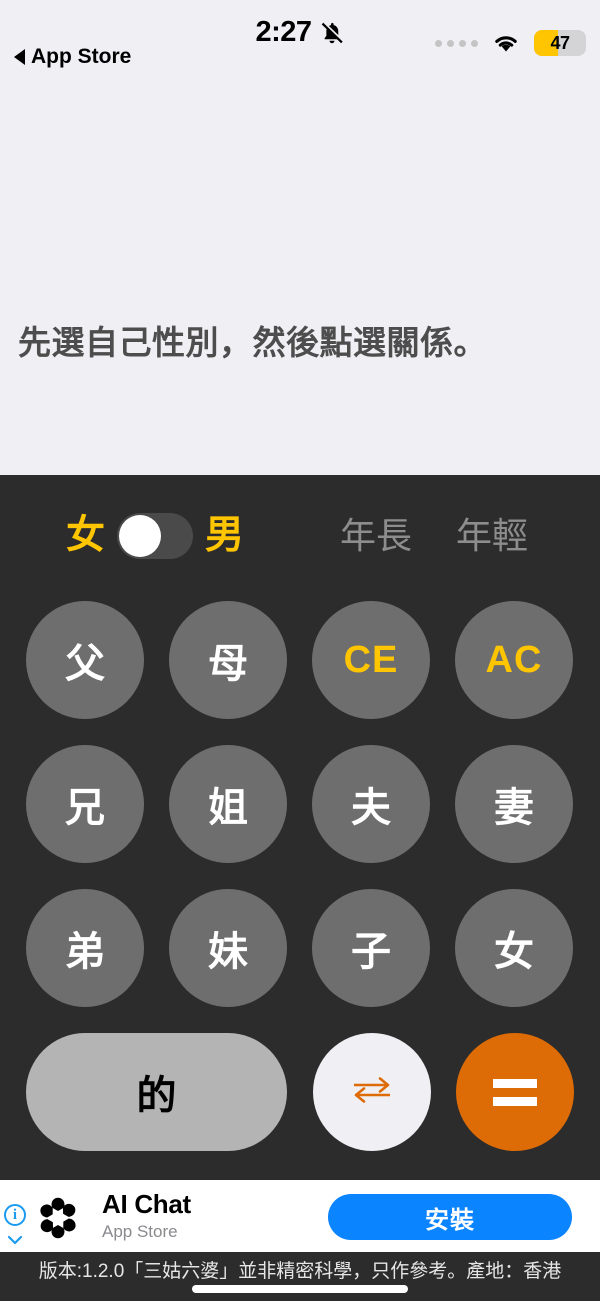  What do you see at coordinates (456, 43) in the screenshot?
I see `signal-dots-icon` at bounding box center [456, 43].